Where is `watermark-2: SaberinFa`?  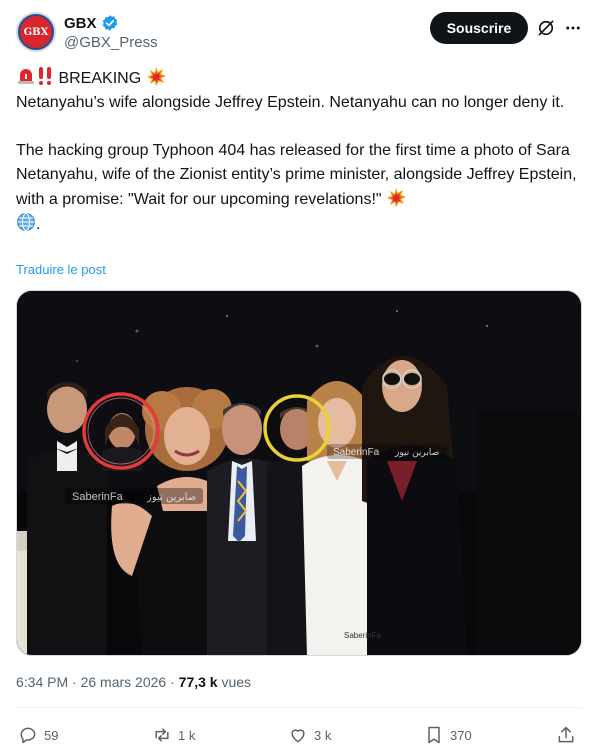
watermark-2: SaberinFa is located at coordinates (356, 452).